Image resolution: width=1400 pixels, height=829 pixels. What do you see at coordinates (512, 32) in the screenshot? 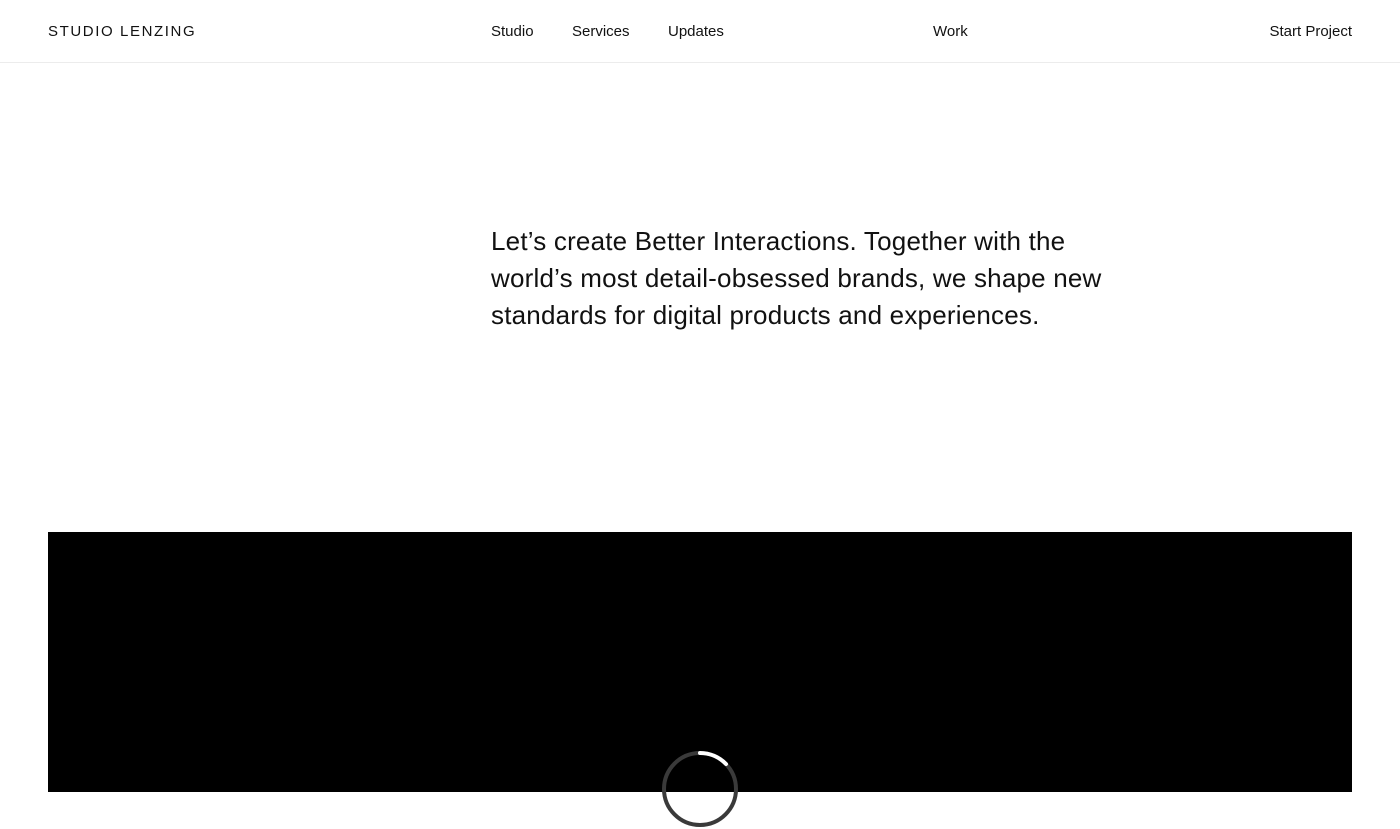
I see `nav-link-studio: Studio` at bounding box center [512, 32].